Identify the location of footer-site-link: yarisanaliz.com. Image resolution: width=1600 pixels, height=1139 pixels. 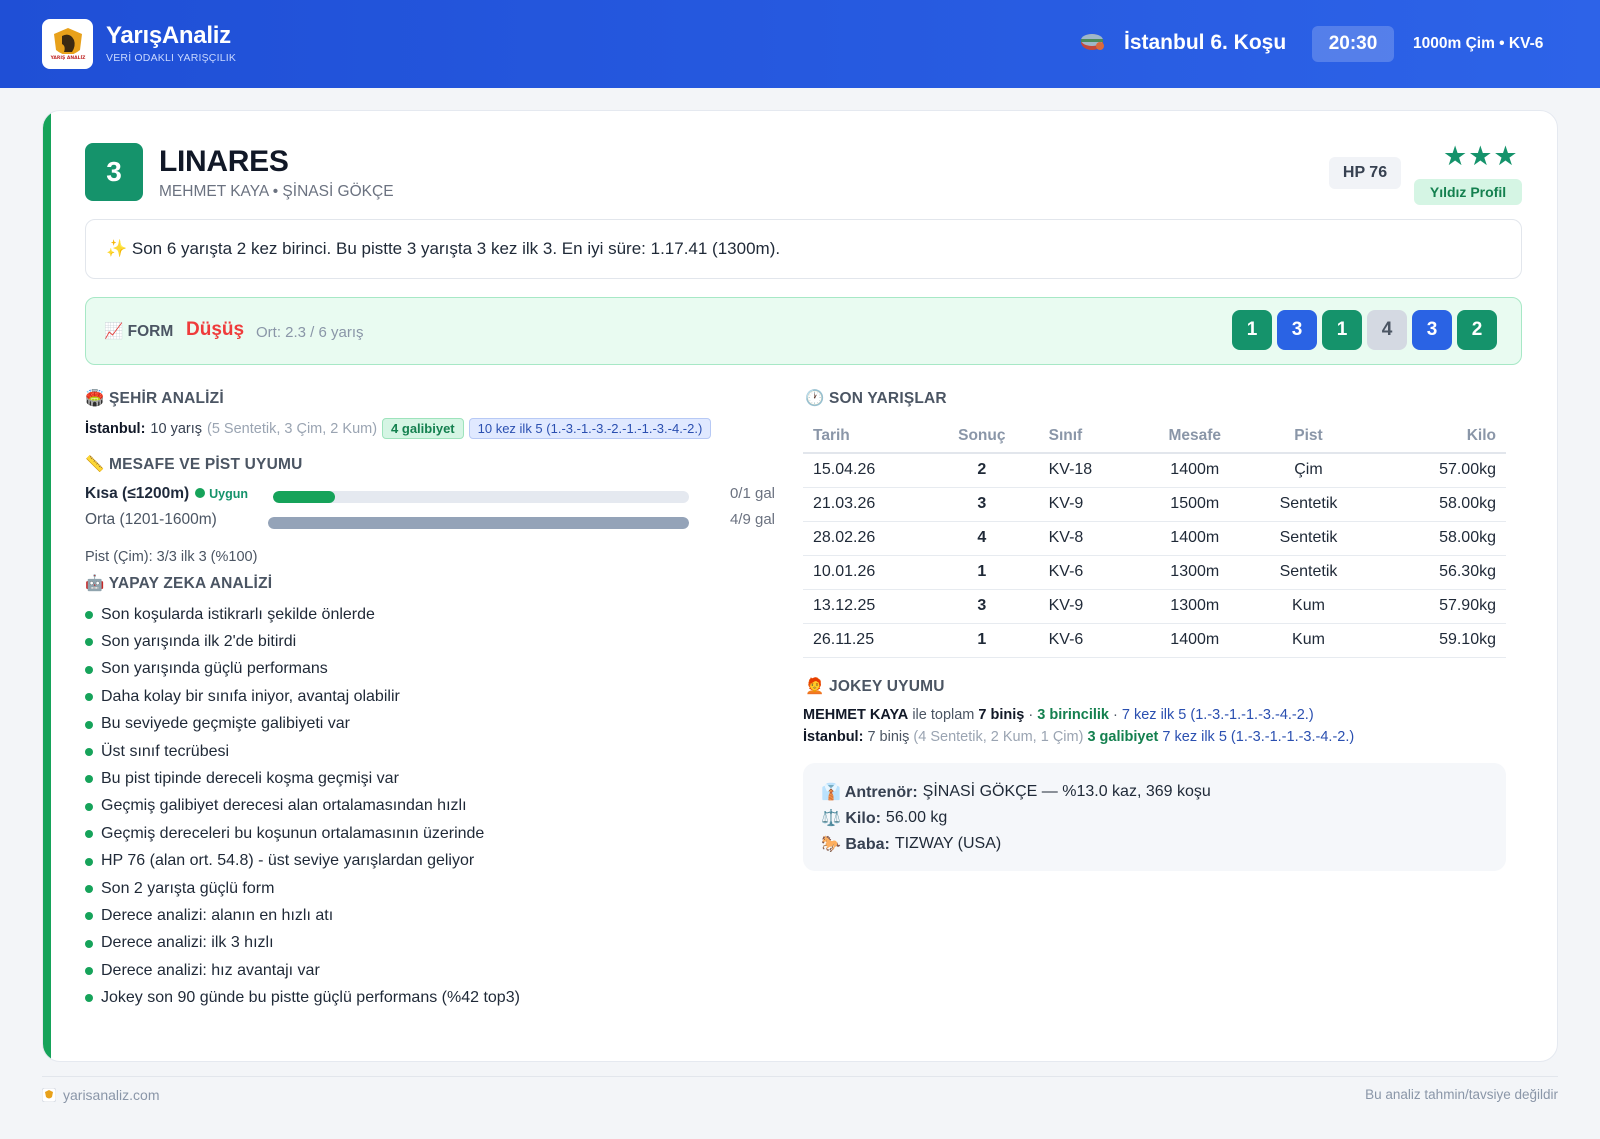
(111, 1095).